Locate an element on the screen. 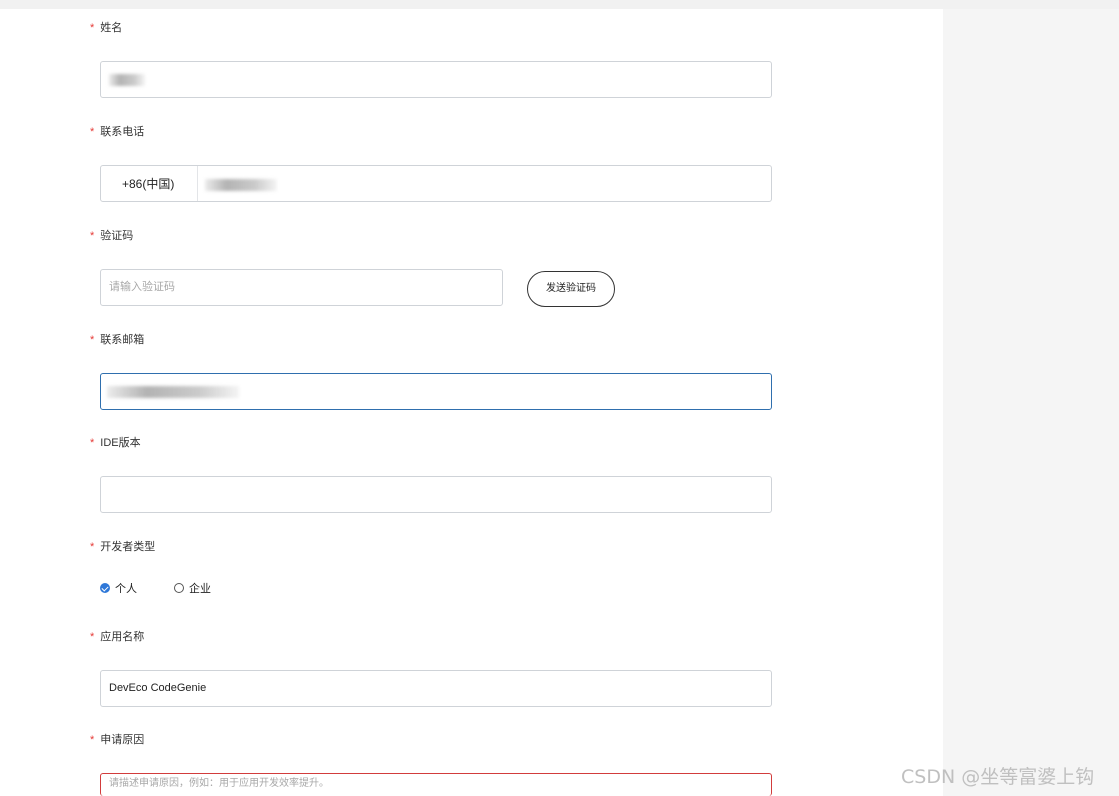 This screenshot has height=796, width=1119. radio-individual-label: 个人 is located at coordinates (126, 589).